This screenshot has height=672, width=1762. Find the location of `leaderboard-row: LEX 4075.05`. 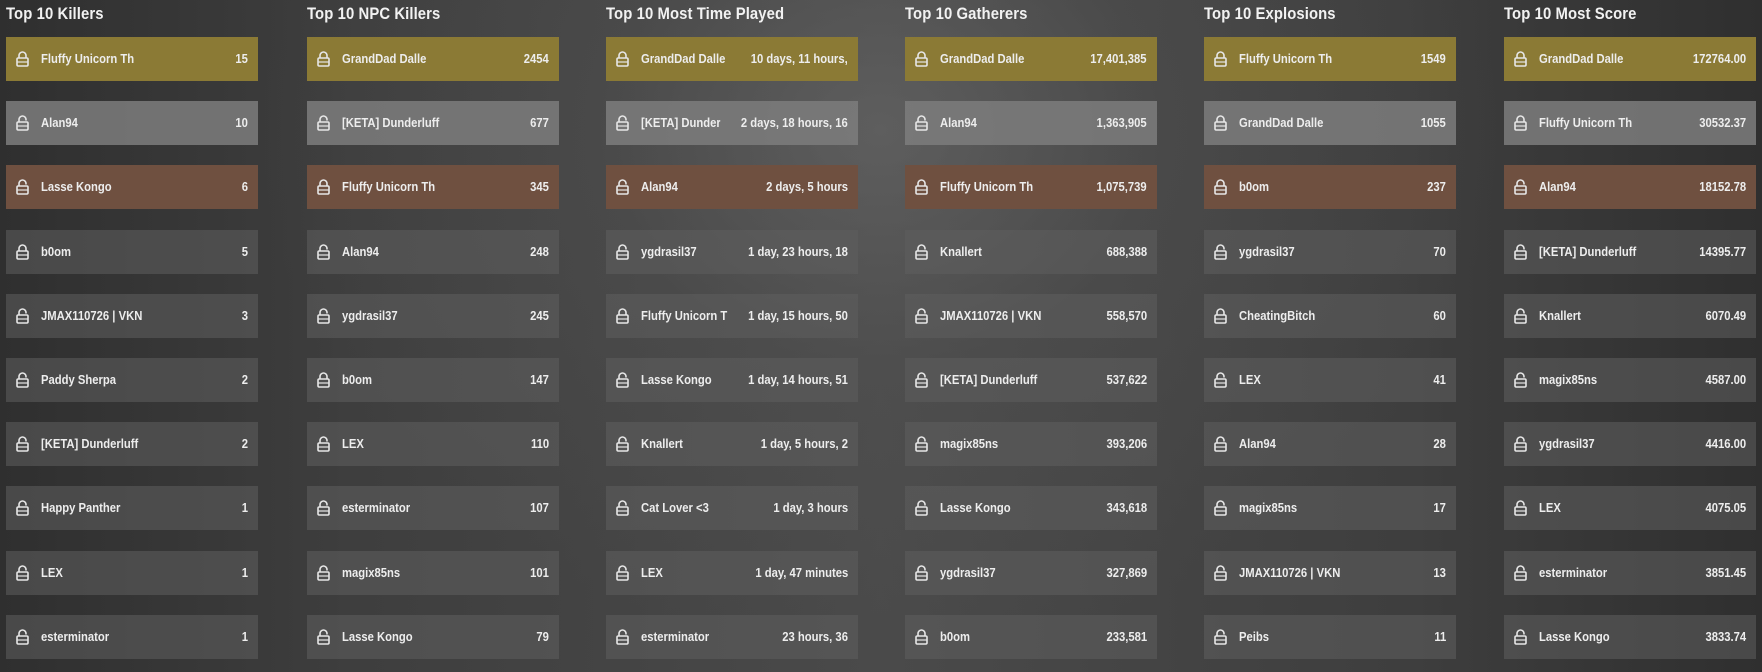

leaderboard-row: LEX 4075.05 is located at coordinates (1630, 508).